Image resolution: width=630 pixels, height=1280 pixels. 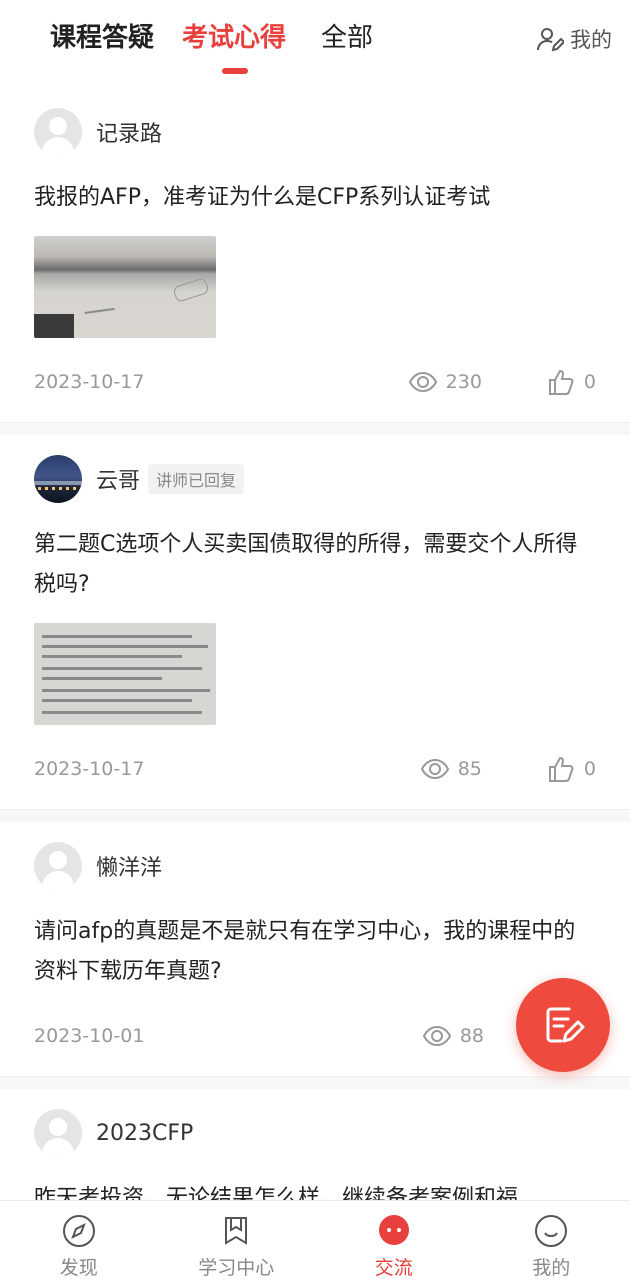 I want to click on author-row: 懒洋洋, so click(x=315, y=866).